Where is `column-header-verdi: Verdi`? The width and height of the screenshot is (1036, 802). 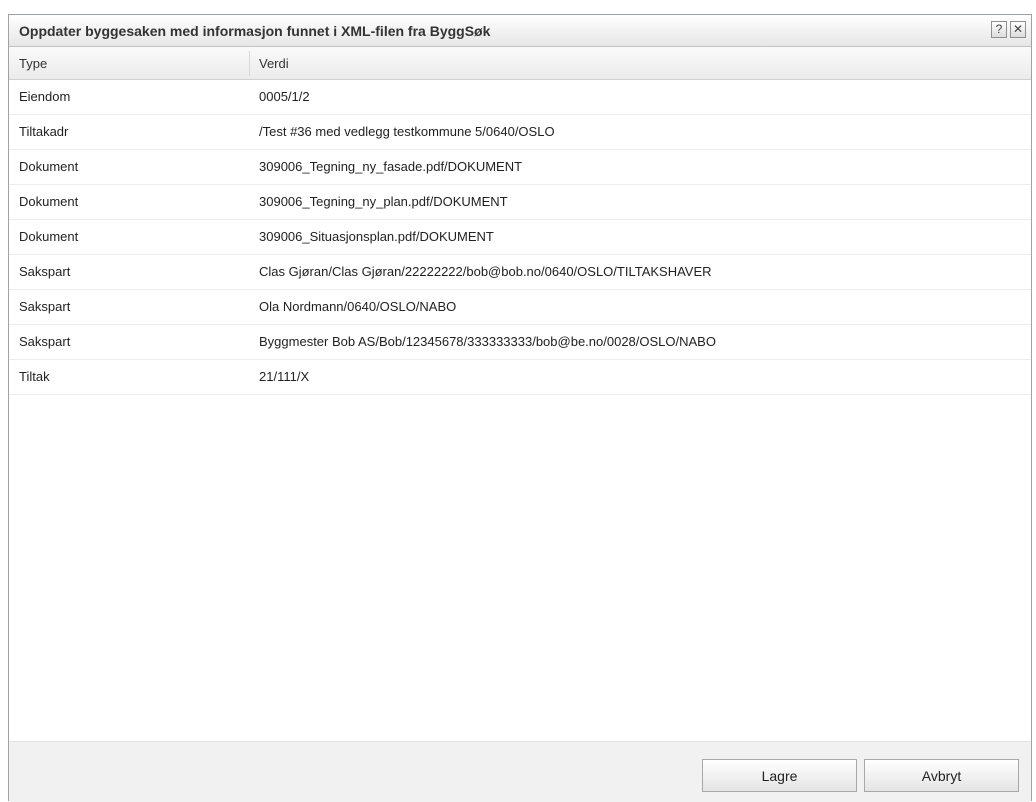
column-header-verdi: Verdi is located at coordinates (274, 63).